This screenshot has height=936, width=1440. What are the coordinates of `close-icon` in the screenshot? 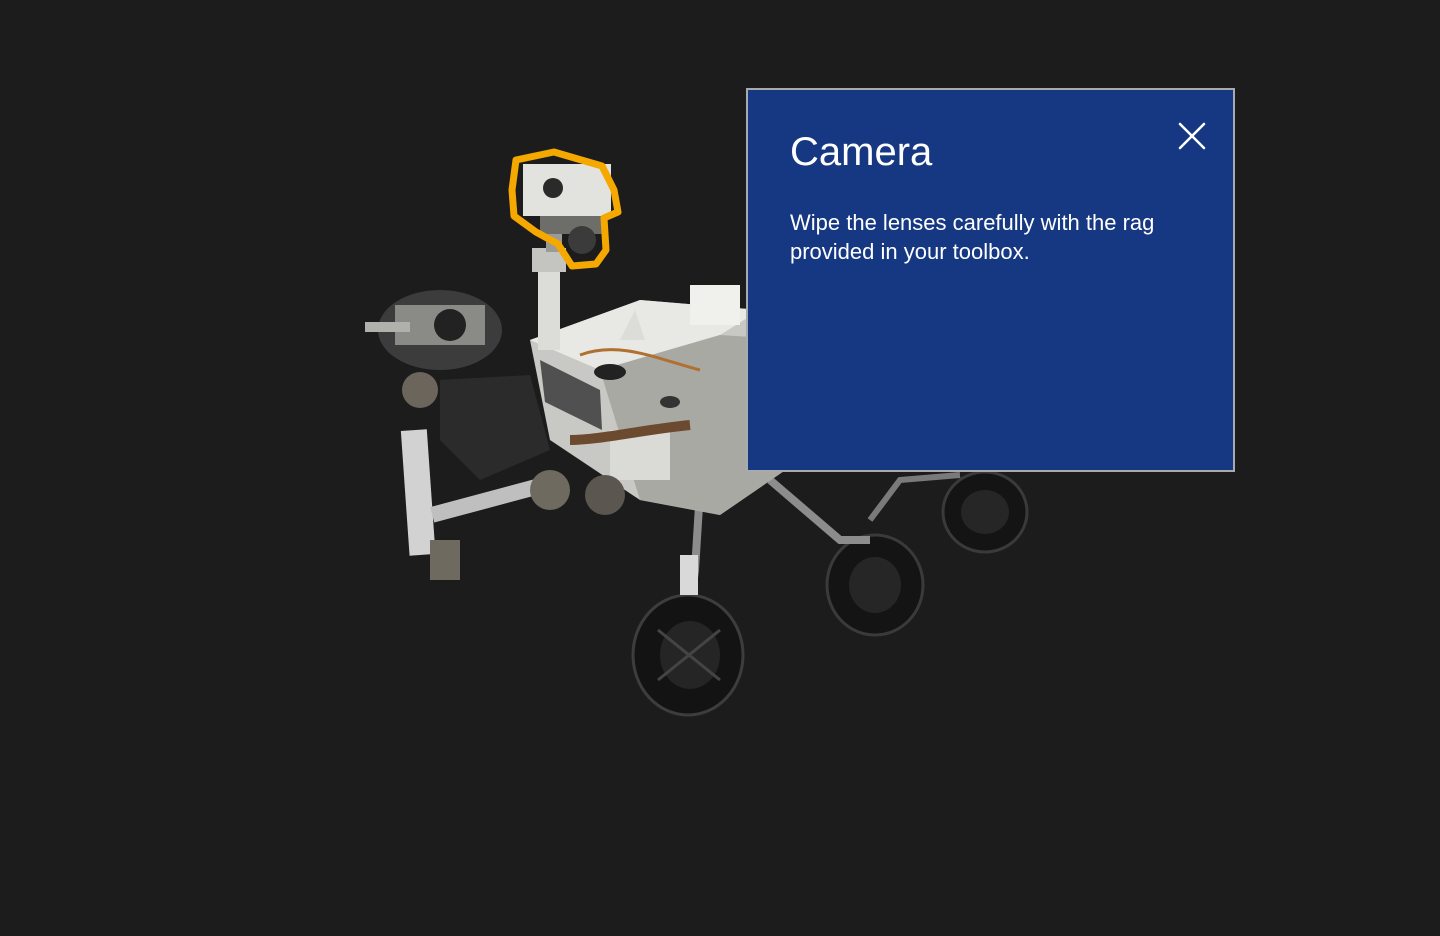 It's located at (1192, 136).